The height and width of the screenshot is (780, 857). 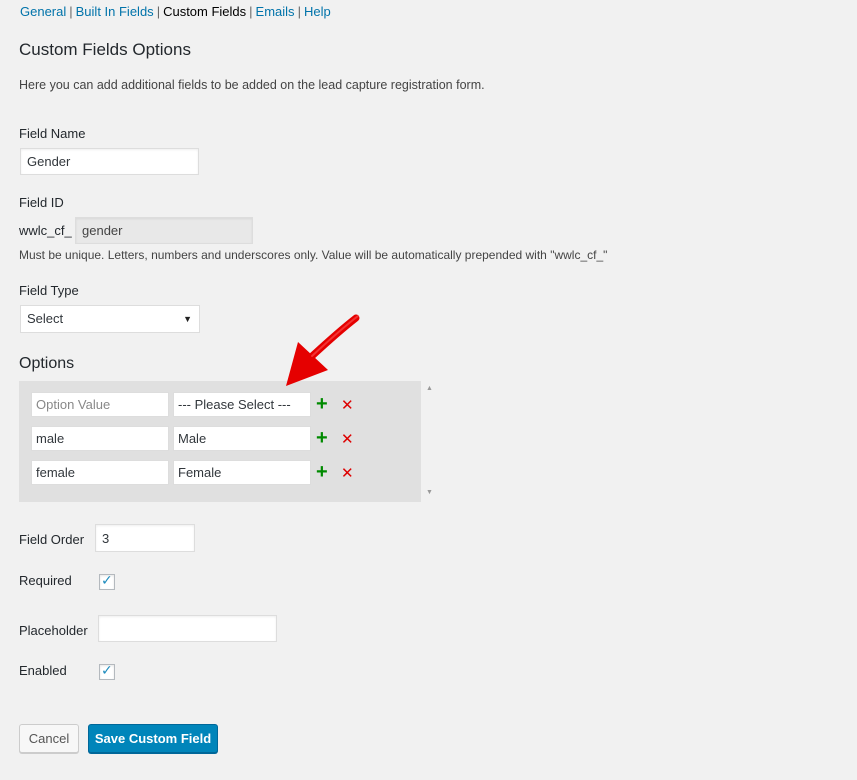 What do you see at coordinates (187, 628) in the screenshot?
I see `placeholder-input` at bounding box center [187, 628].